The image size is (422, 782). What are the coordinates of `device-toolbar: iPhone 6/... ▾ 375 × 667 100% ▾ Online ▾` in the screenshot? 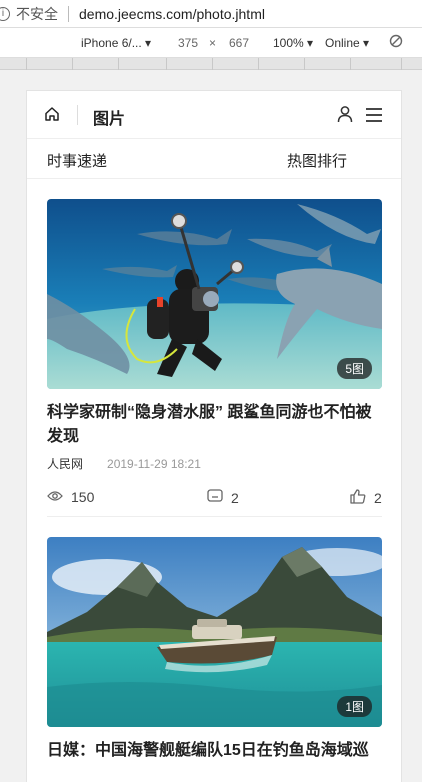 It's located at (211, 43).